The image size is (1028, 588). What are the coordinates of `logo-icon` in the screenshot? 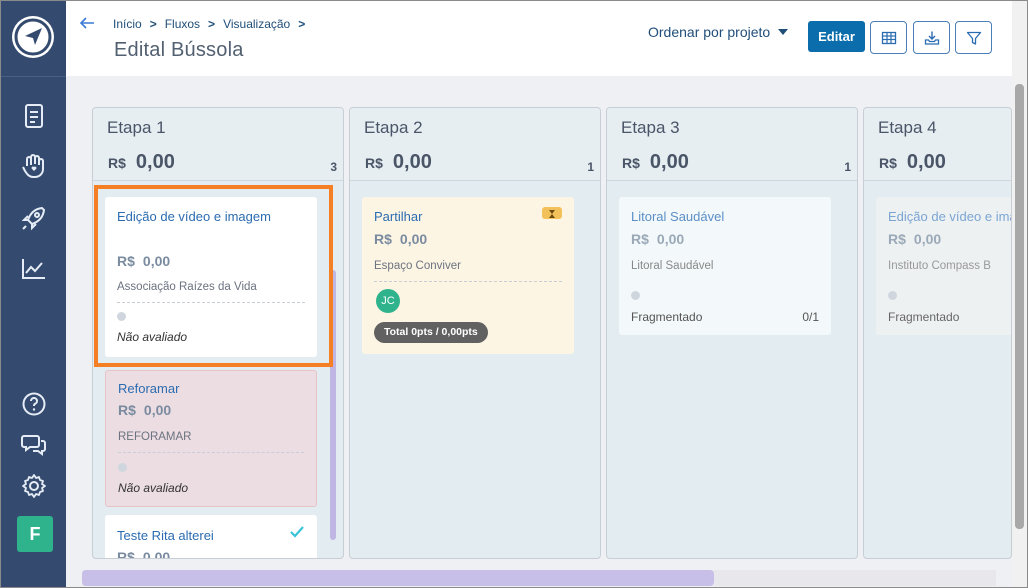 It's located at (33, 37).